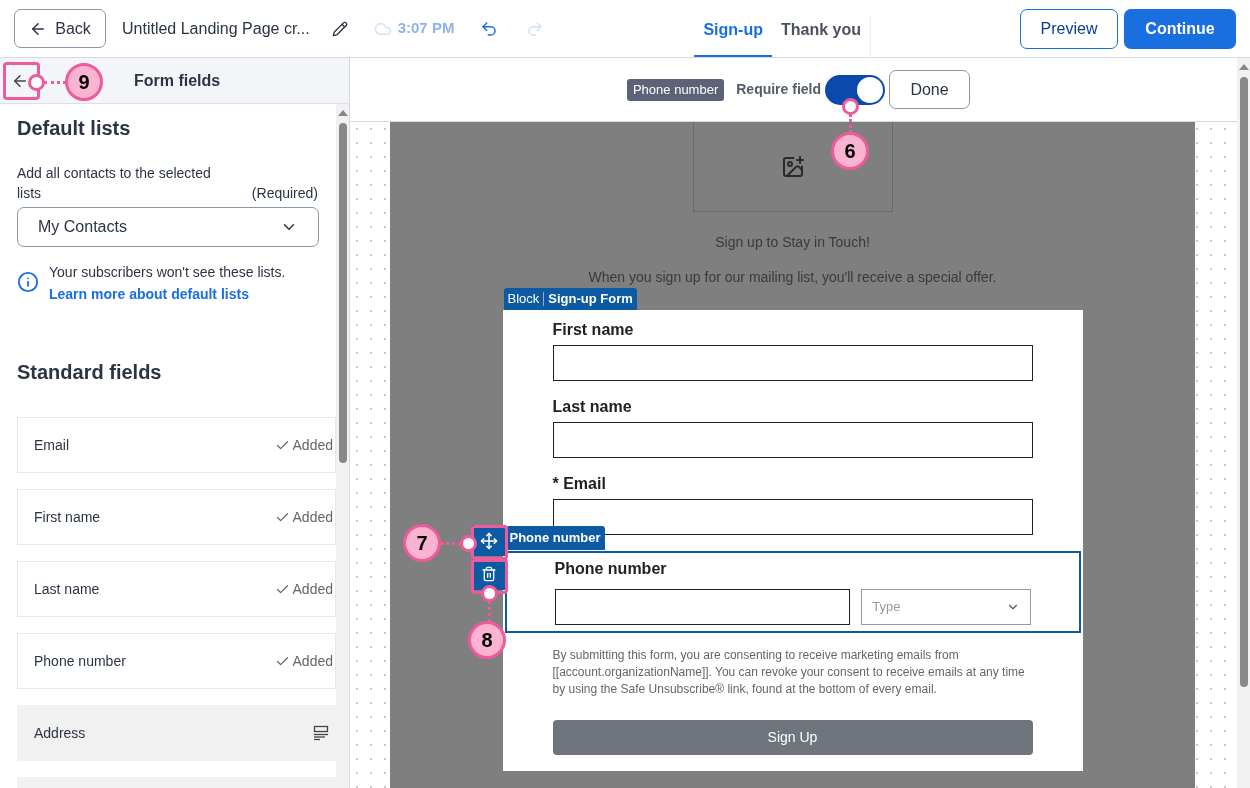 The image size is (1250, 788). I want to click on page-subtext: When you sign up for our mailing list, you'll receive a special offer., so click(792, 277).